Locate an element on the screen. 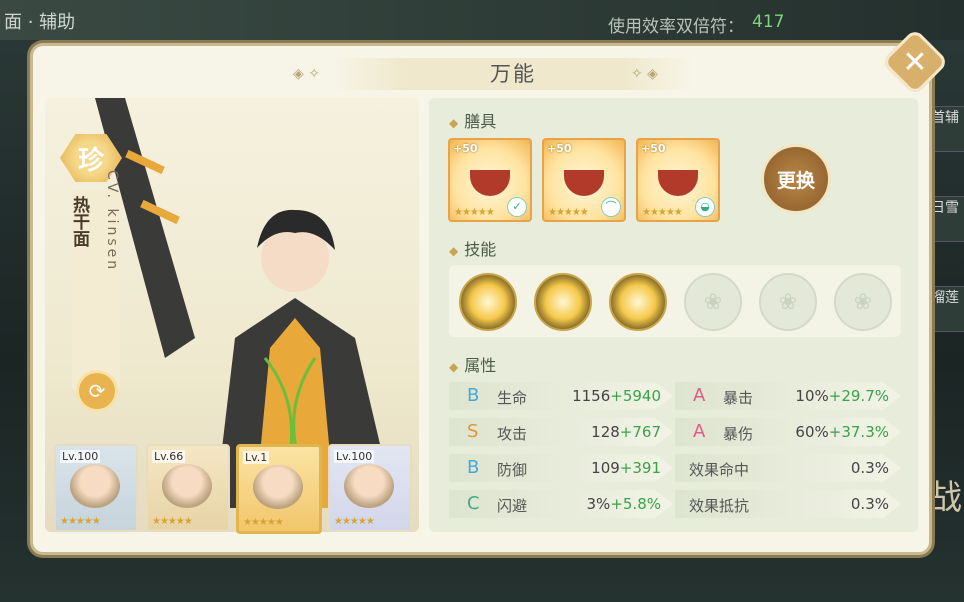 This screenshot has height=602, width=964. refresh-icon: ⟳ is located at coordinates (97, 391).